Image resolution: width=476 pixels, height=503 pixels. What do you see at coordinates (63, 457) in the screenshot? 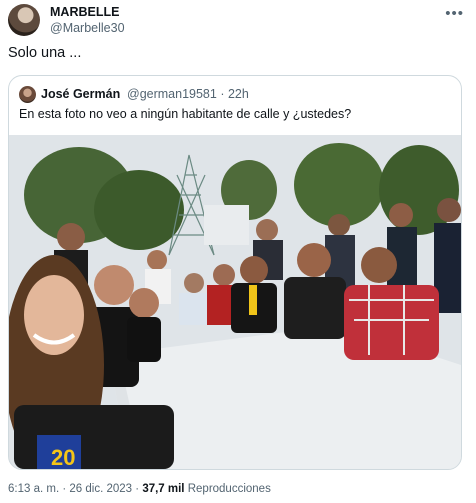
I see `photo-badge-text: 20` at bounding box center [63, 457].